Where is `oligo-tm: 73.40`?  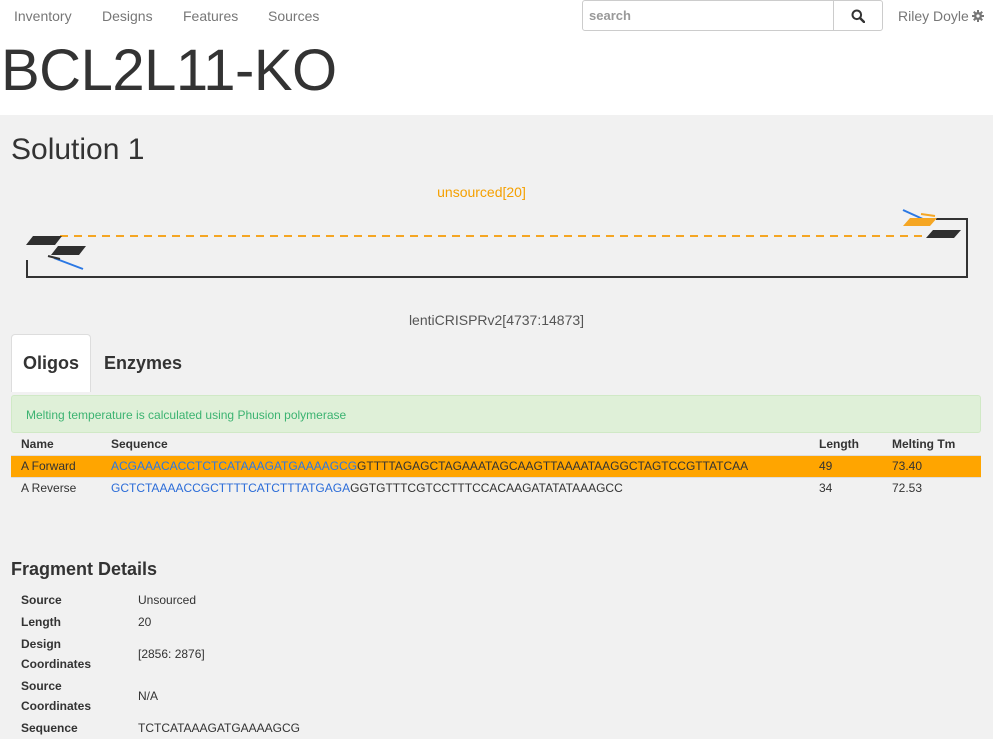
oligo-tm: 73.40 is located at coordinates (931, 465).